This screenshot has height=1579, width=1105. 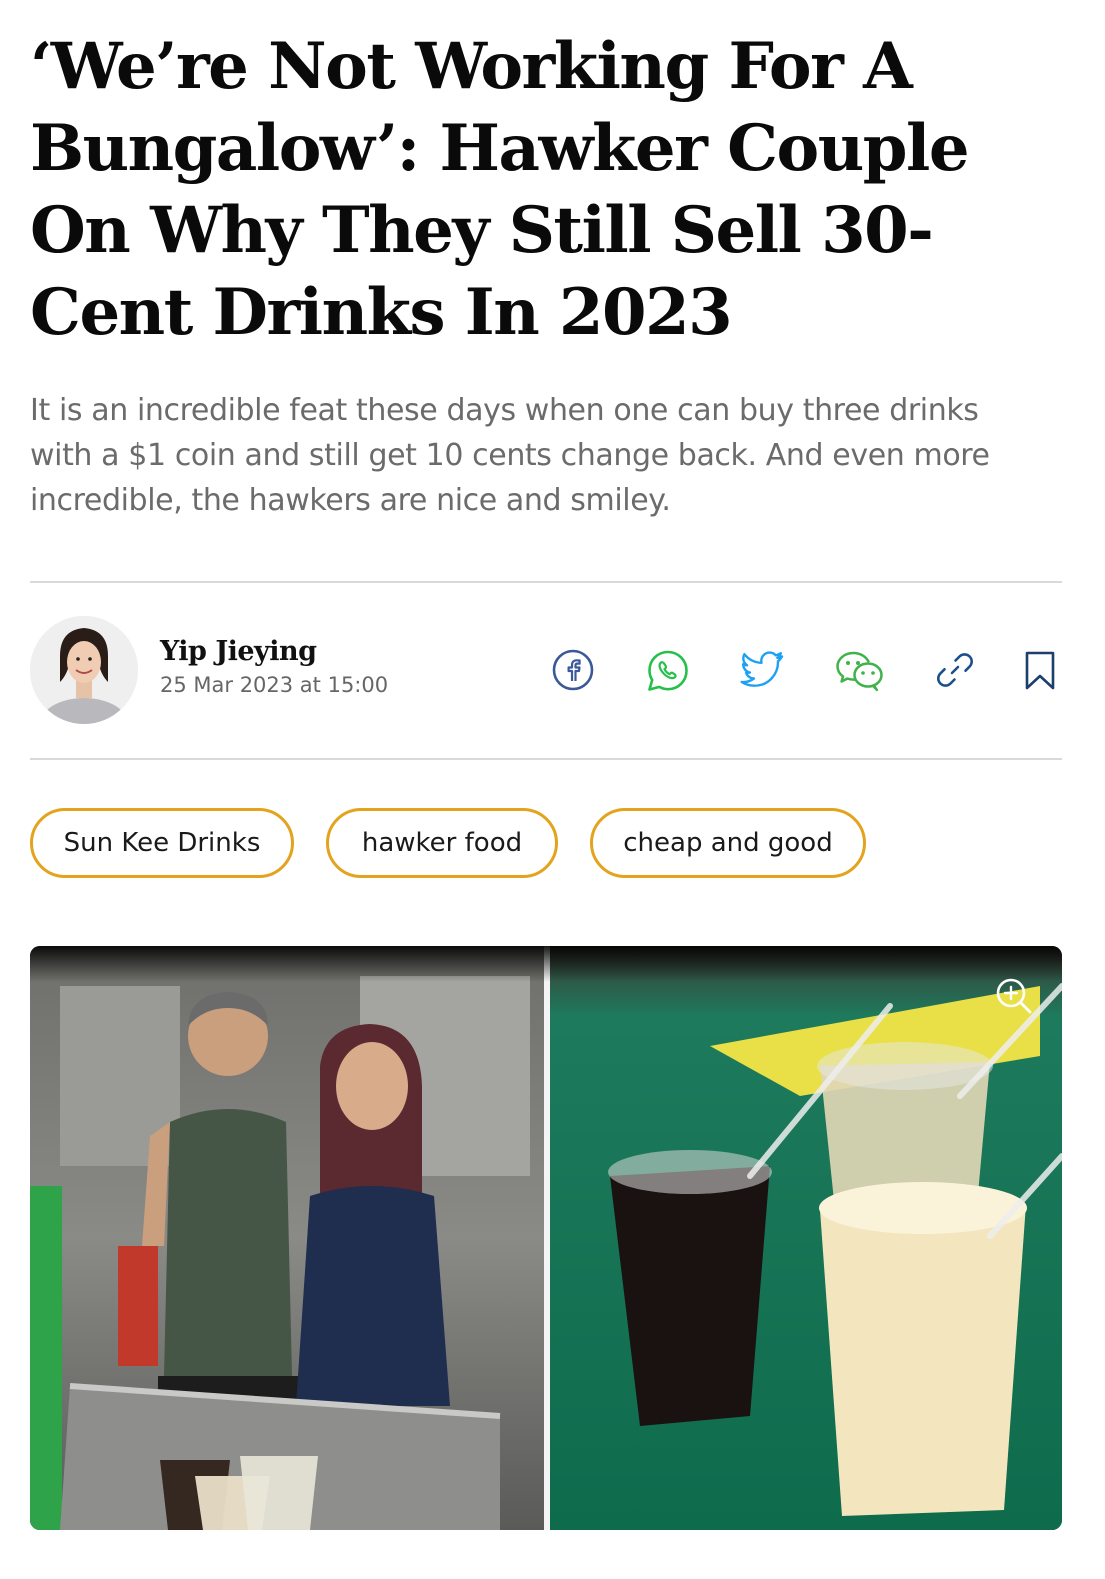 I want to click on byline: Yip Jieying 25 Mar 2023 at 15:00, so click(x=546, y=671).